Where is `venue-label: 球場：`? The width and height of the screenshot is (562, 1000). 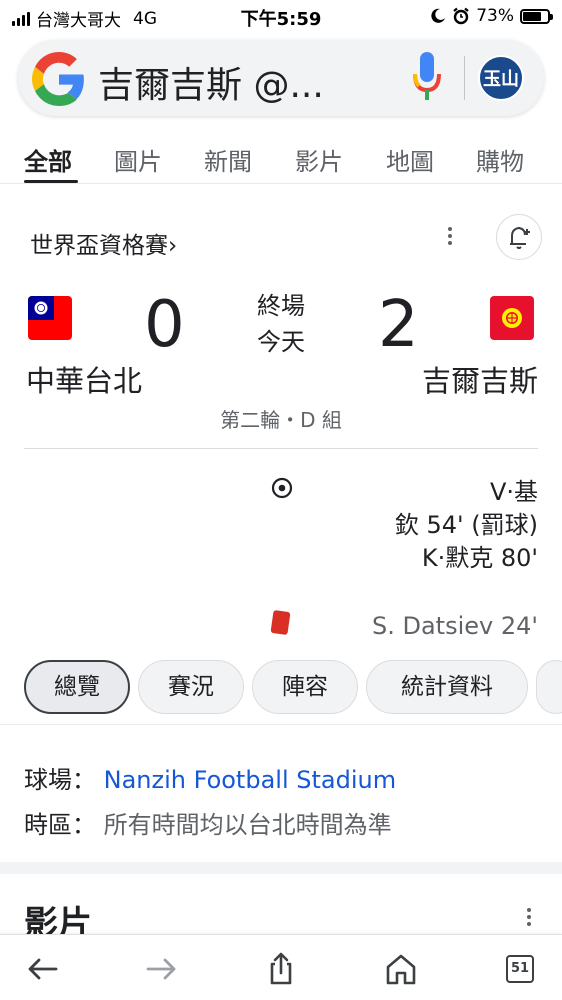 venue-label: 球場： is located at coordinates (60, 780).